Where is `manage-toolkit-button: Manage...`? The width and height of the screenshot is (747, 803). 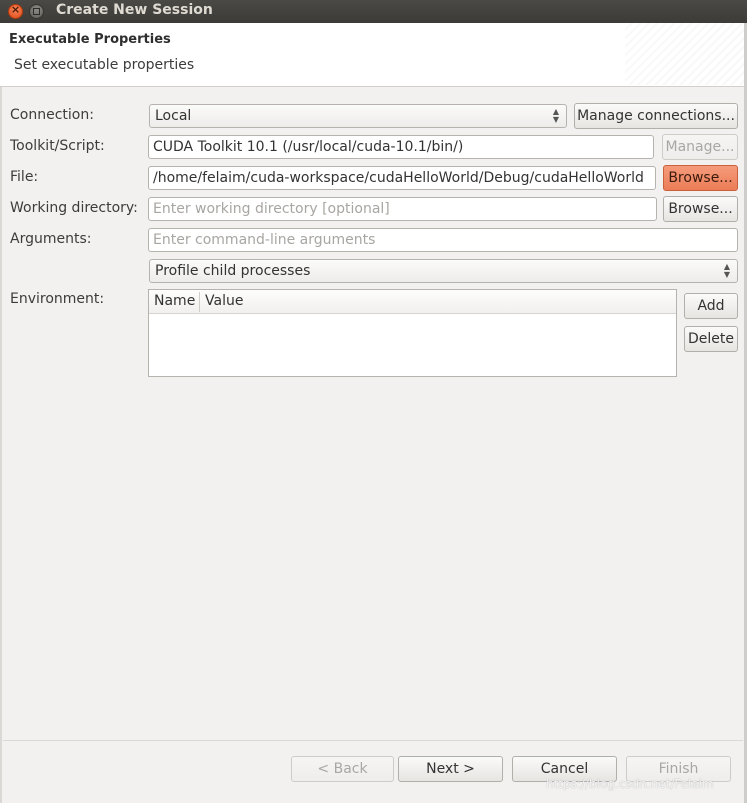
manage-toolkit-button: Manage... is located at coordinates (700, 147).